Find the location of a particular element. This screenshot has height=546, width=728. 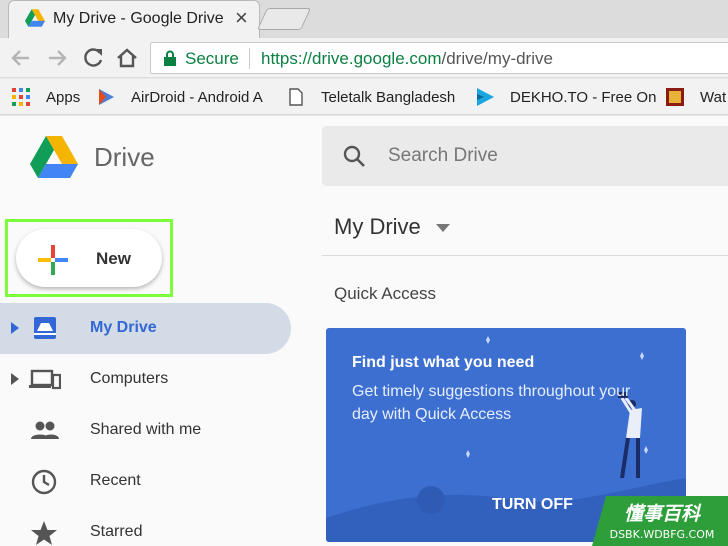

drive-wordmark: Drive is located at coordinates (124, 157).